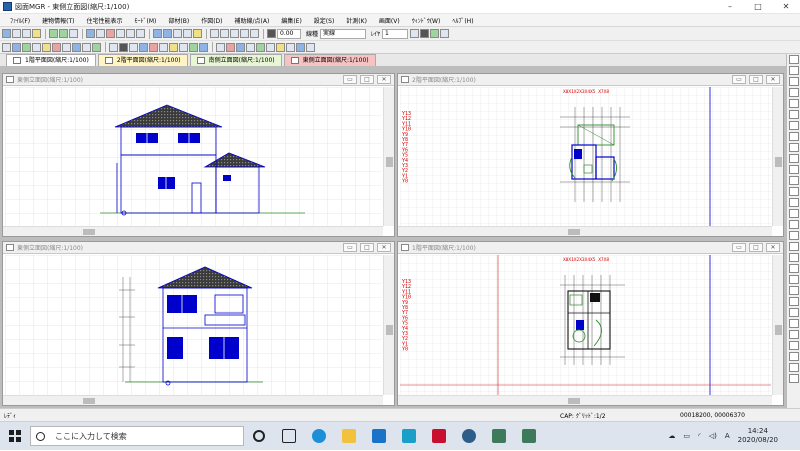  What do you see at coordinates (86, 47) in the screenshot?
I see `balcony-icon` at bounding box center [86, 47].